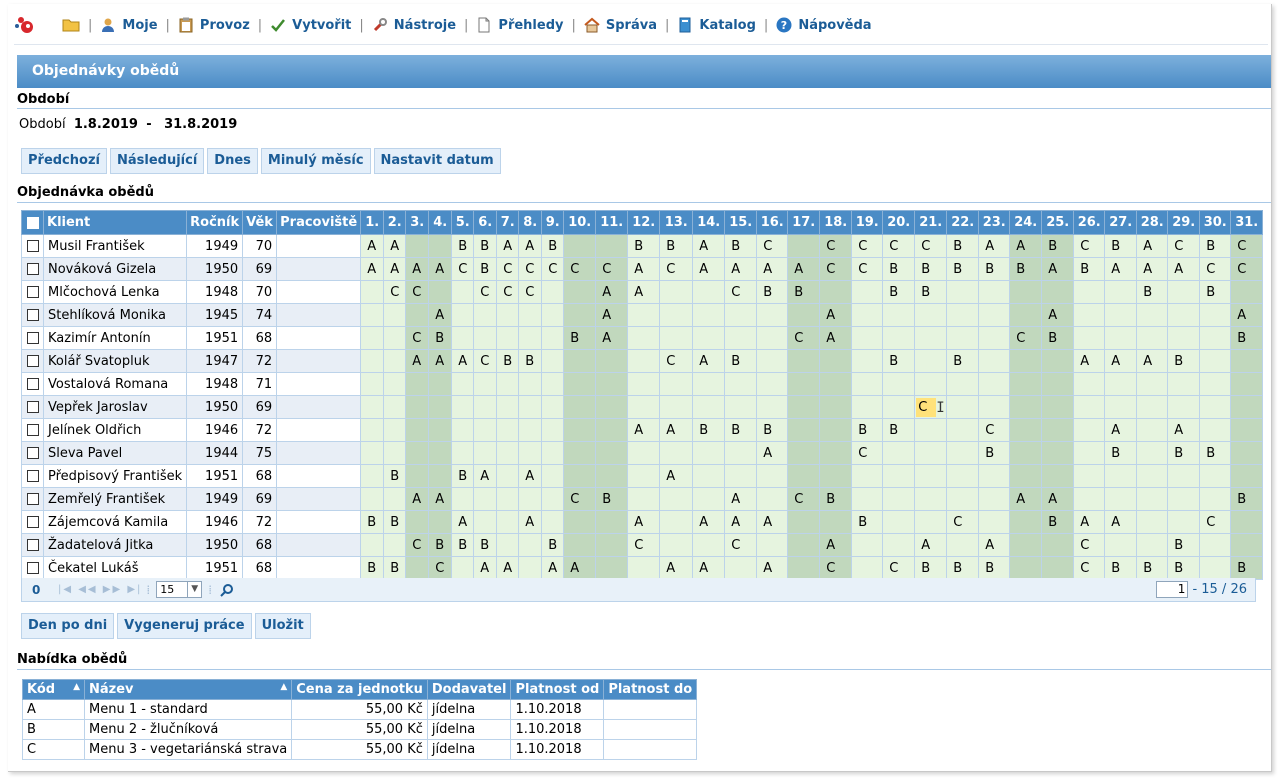 The image size is (1280, 778). Describe the element at coordinates (71, 25) in the screenshot. I see `open-folder` at that location.